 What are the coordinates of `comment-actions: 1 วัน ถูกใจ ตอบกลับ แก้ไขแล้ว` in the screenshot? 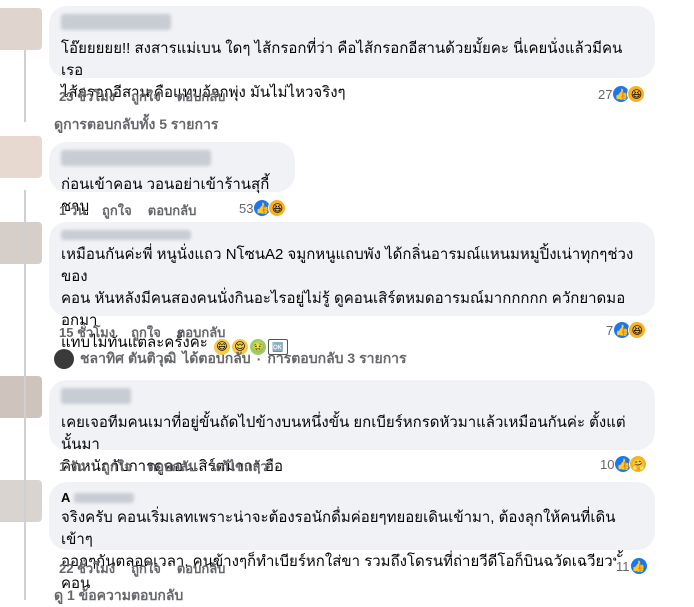 It's located at (163, 466).